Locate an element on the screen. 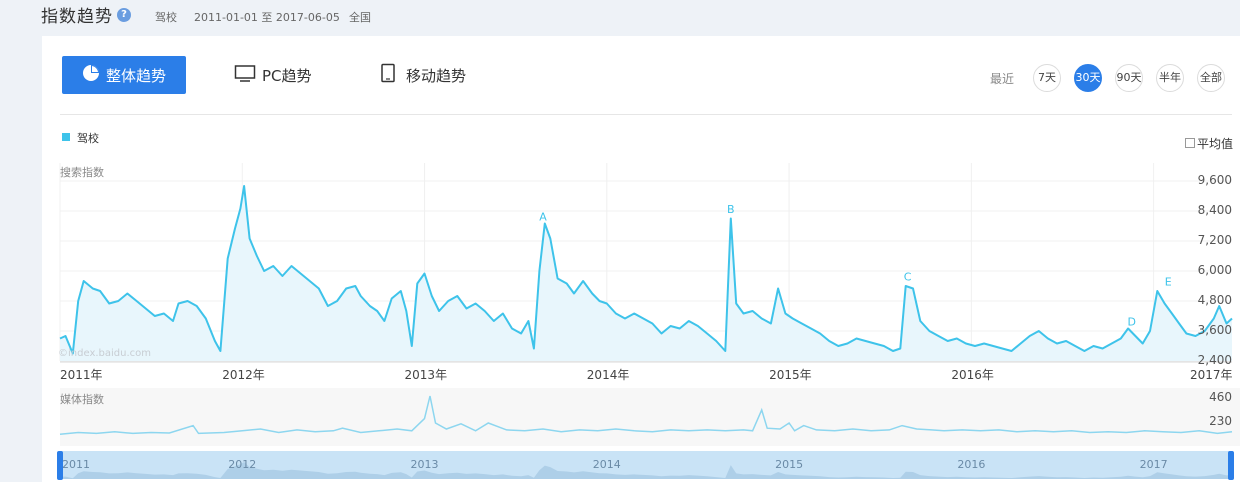 This screenshot has height=482, width=1240. x-tick-label: 2015年 is located at coordinates (790, 375).